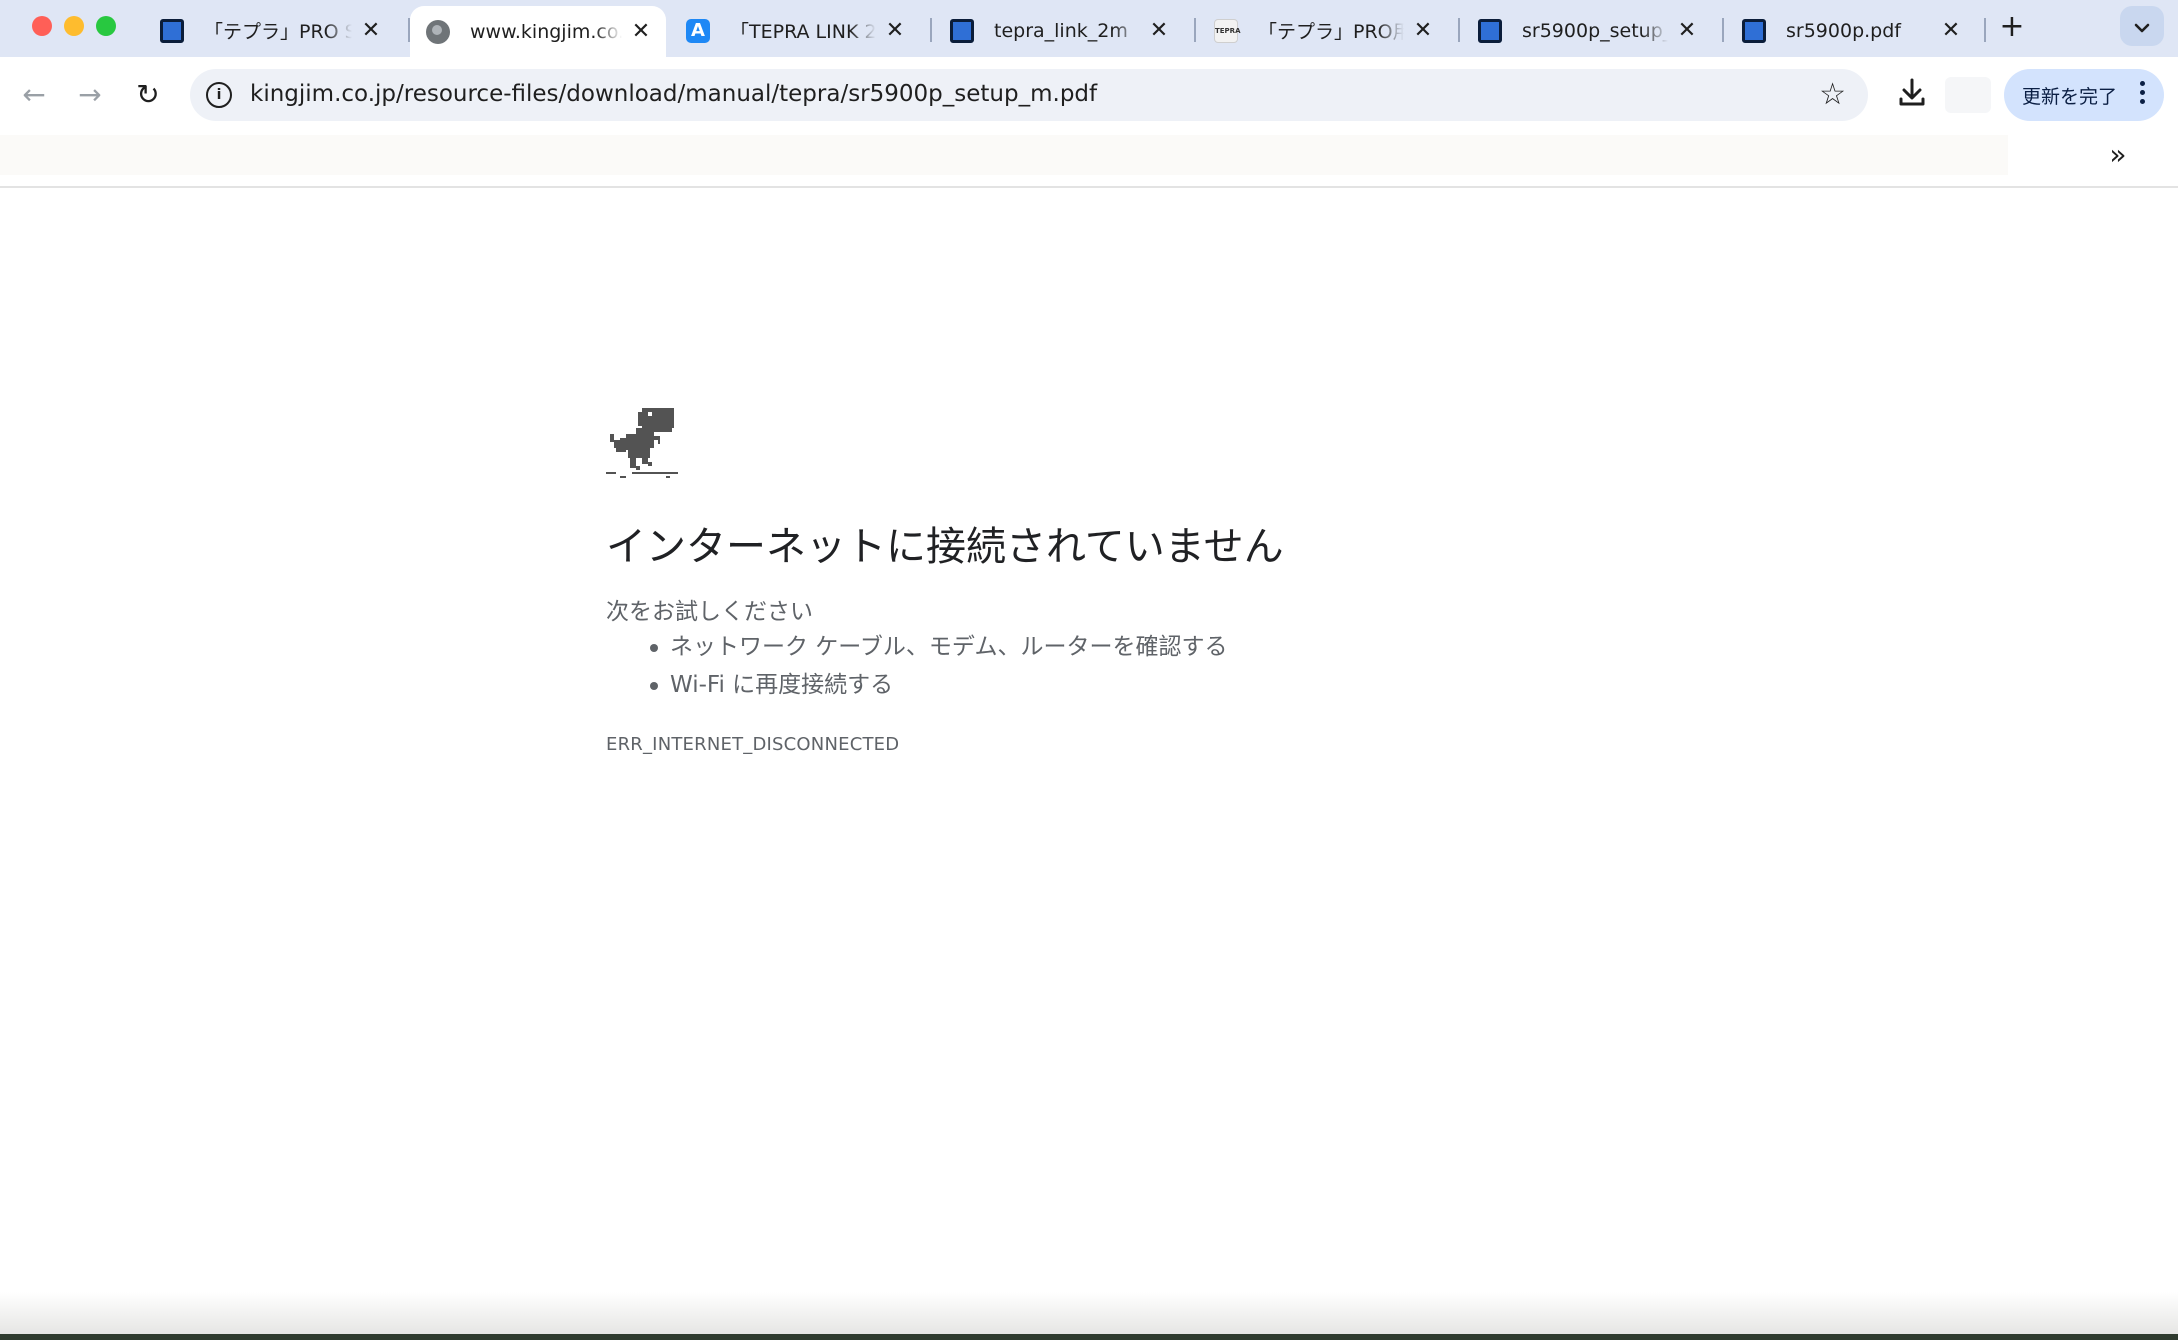 This screenshot has height=1340, width=2178. What do you see at coordinates (916, 685) in the screenshot?
I see `suggestion-item: Wi-Fi に再度接続する` at bounding box center [916, 685].